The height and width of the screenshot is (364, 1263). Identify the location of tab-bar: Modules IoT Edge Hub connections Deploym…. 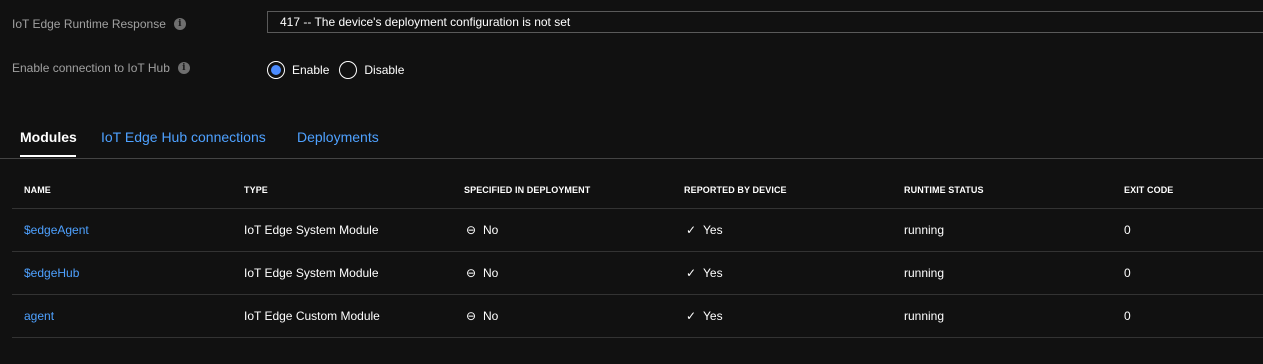
(631, 141).